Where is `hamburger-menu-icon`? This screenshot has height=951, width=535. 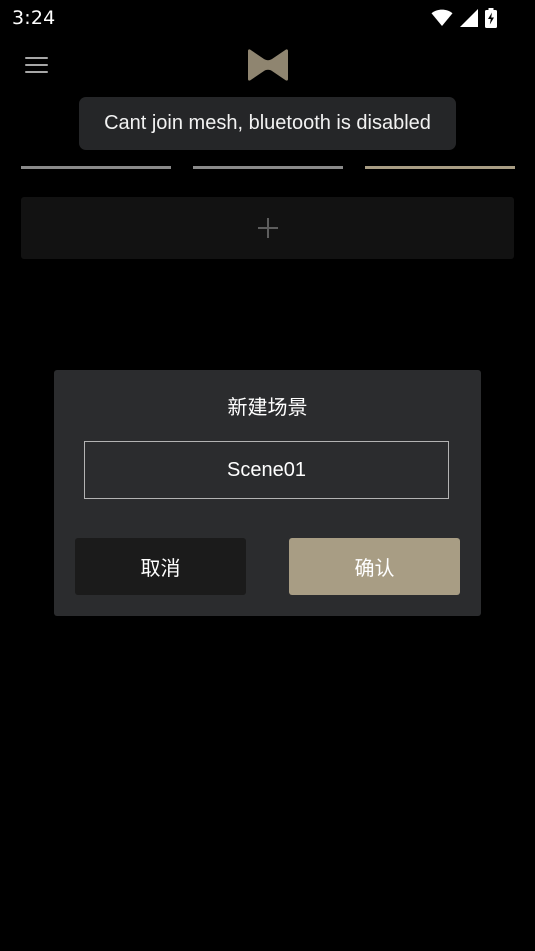 hamburger-menu-icon is located at coordinates (37, 65).